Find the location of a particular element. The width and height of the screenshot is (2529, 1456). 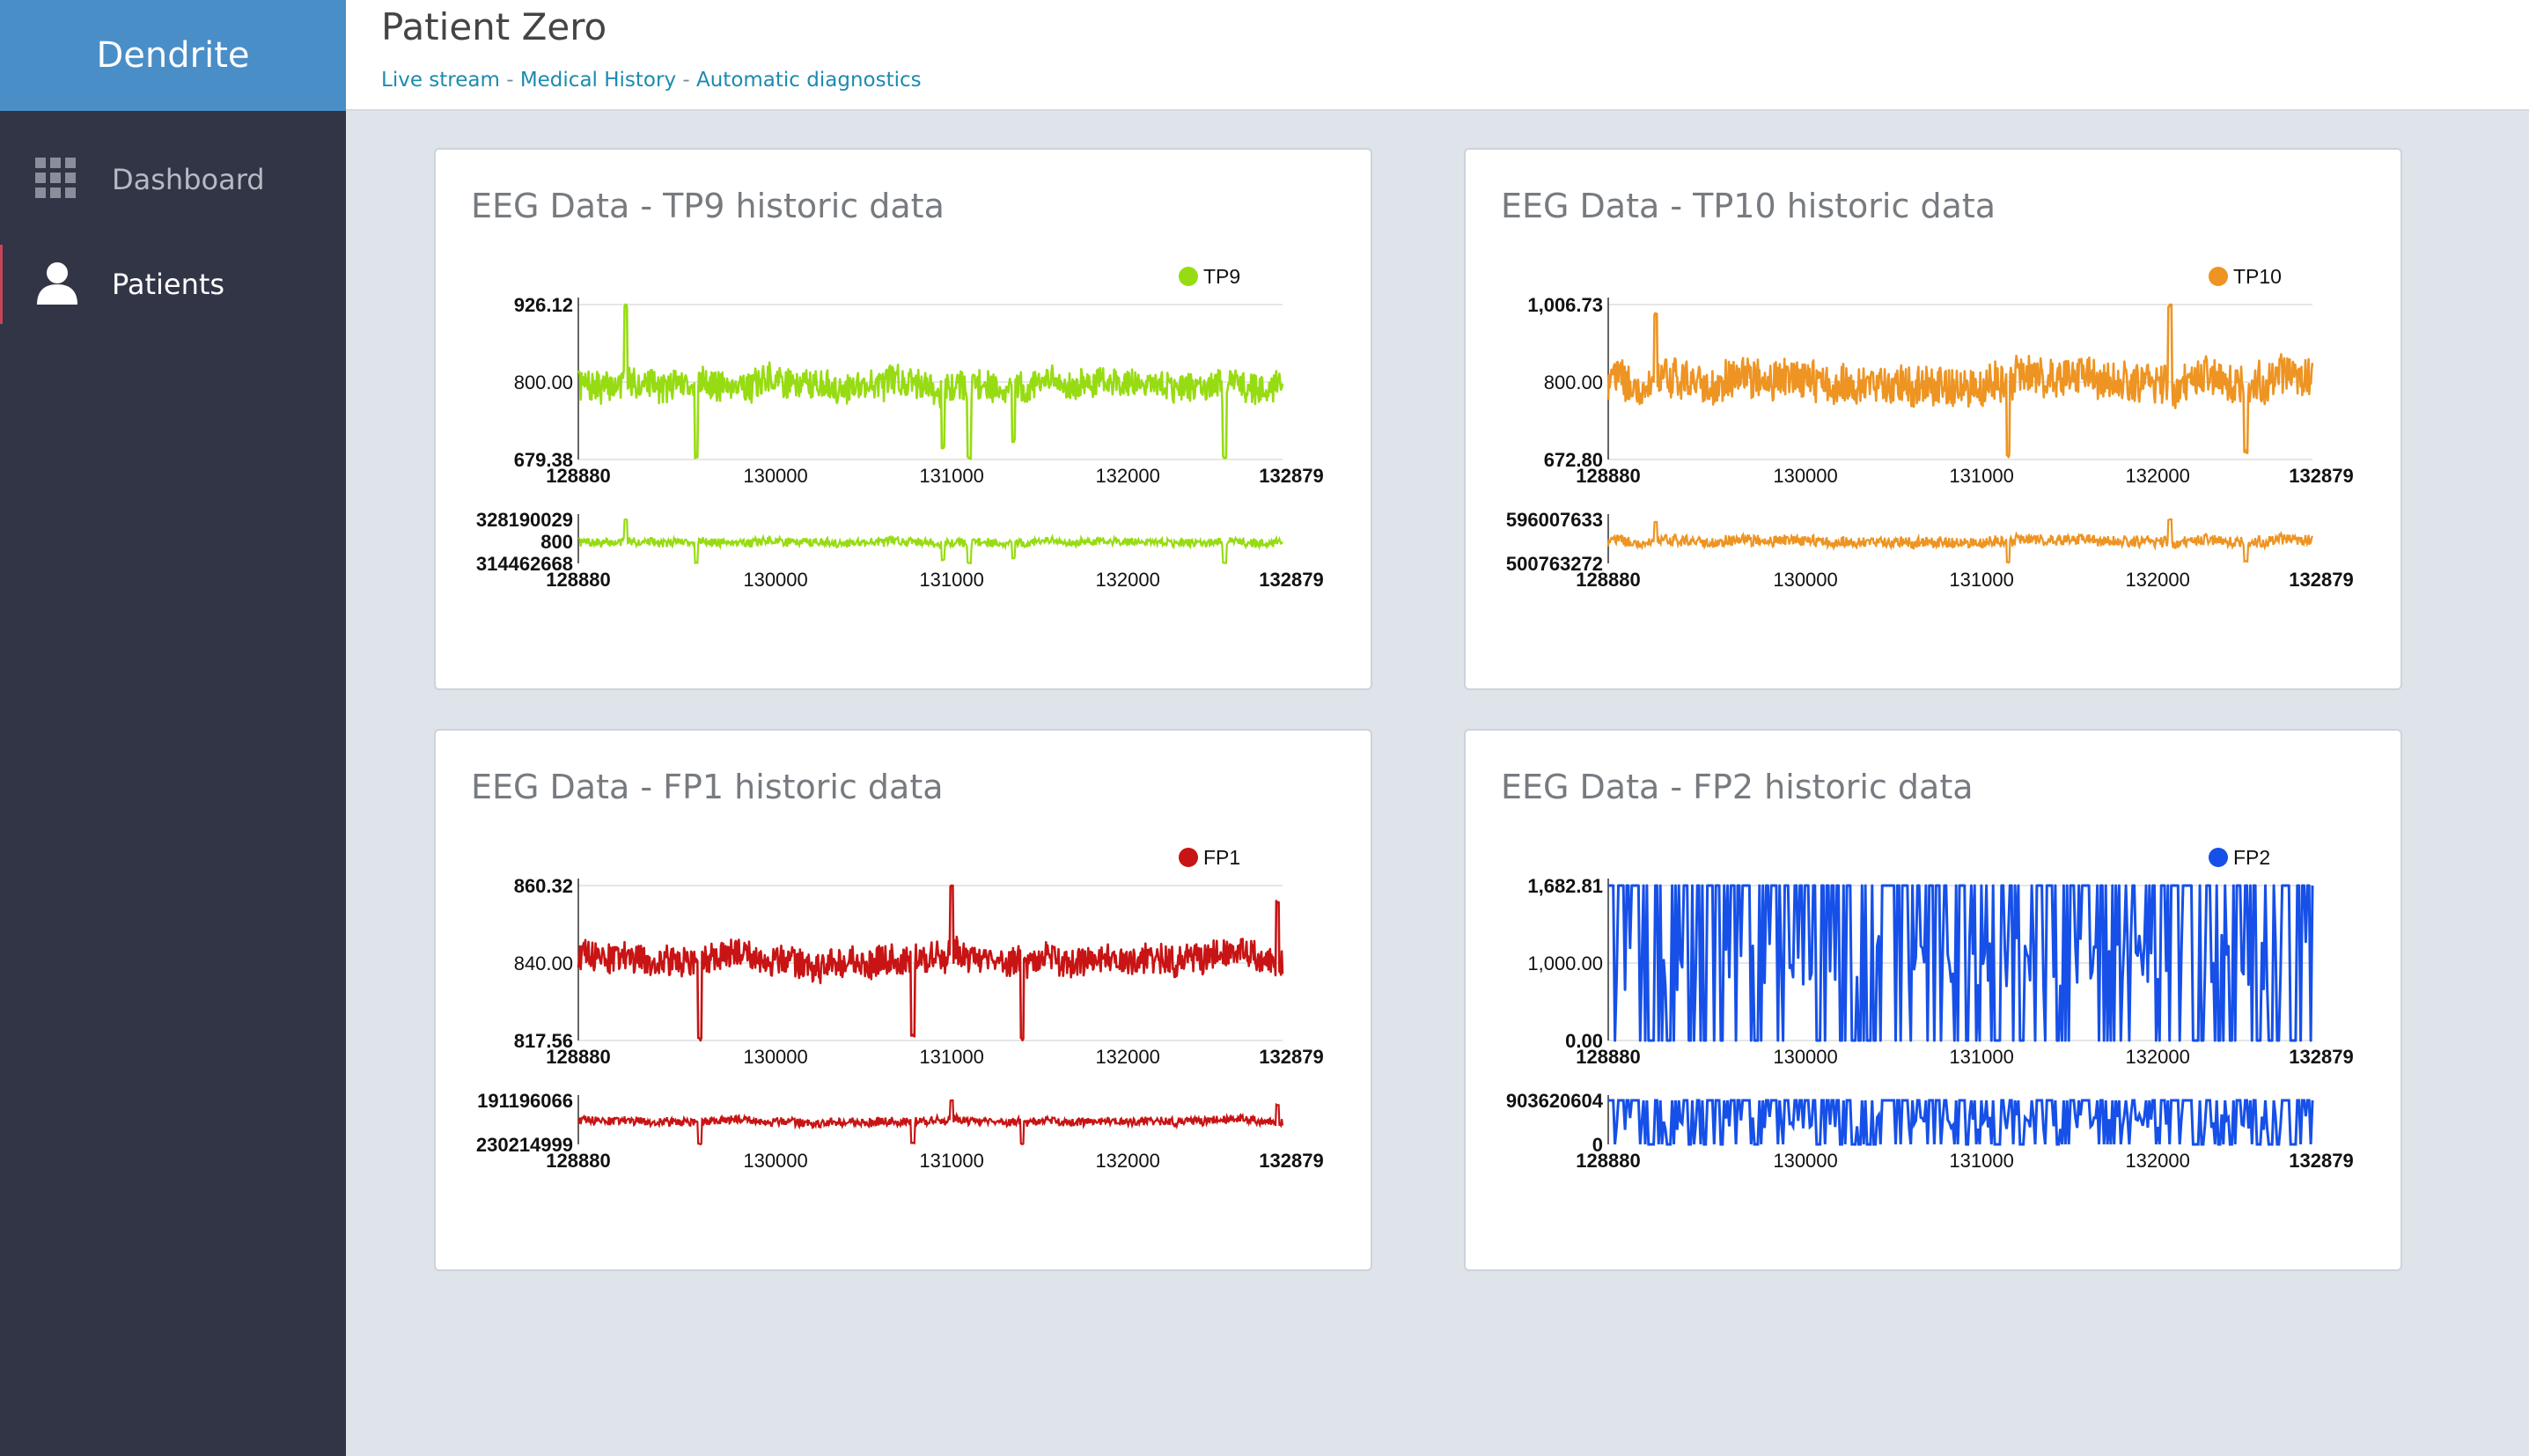

nav-y-tick-label: 800 is located at coordinates (556, 542).